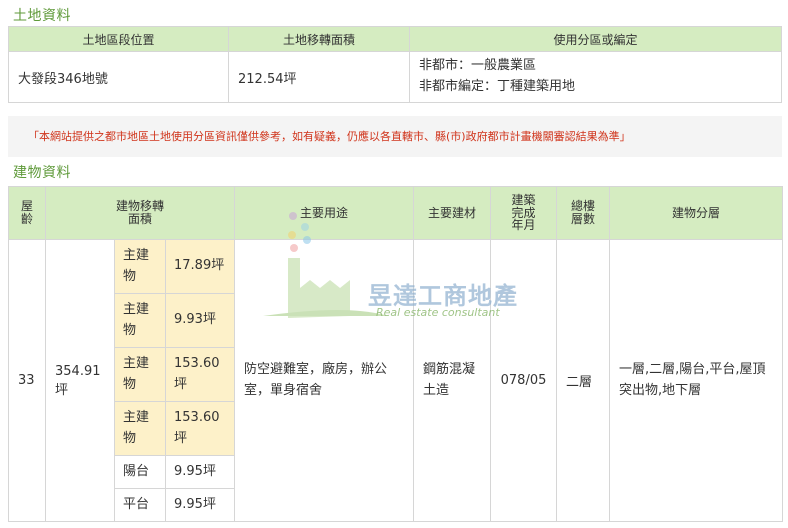 This screenshot has width=788, height=528. What do you see at coordinates (438, 312) in the screenshot?
I see `watermark-subtitle: Real estate consultant` at bounding box center [438, 312].